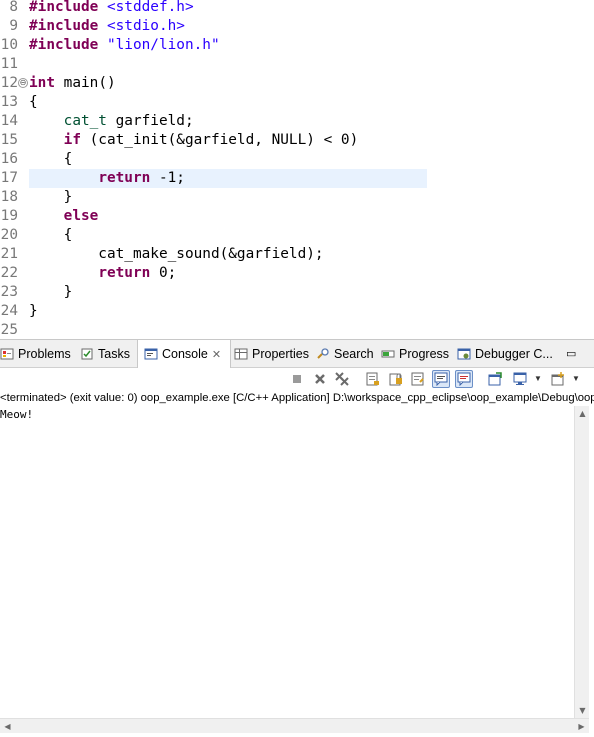  What do you see at coordinates (581, 726) in the screenshot?
I see `scroll-right-icon: ▶` at bounding box center [581, 726].